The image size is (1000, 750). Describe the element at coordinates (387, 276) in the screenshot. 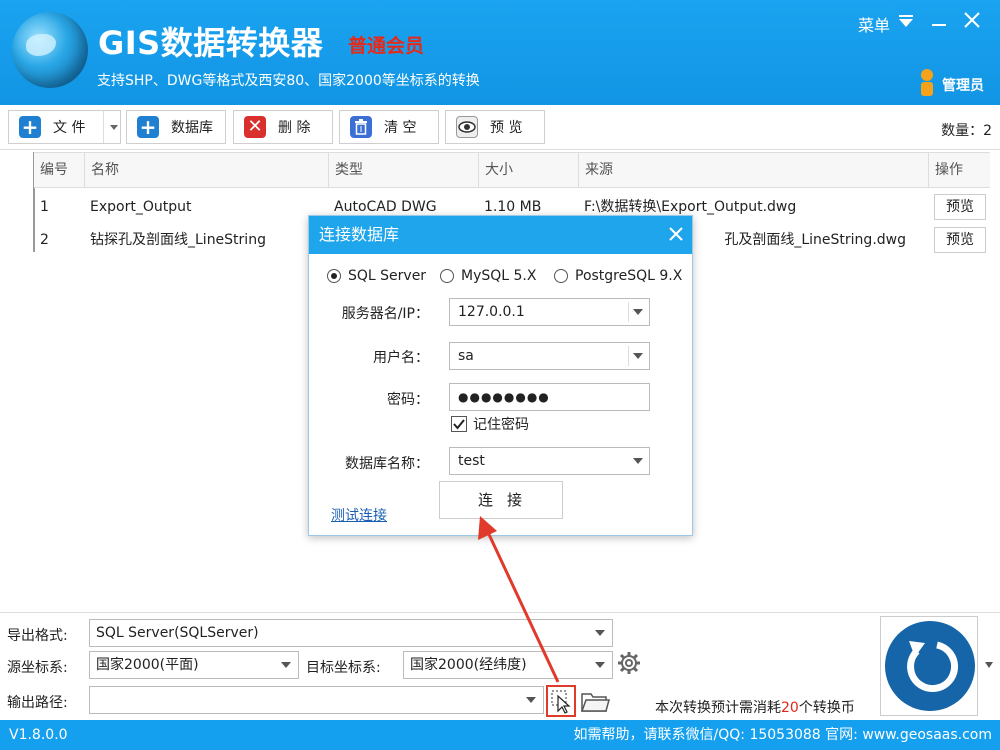

I see `radio-label: SQL Server` at that location.